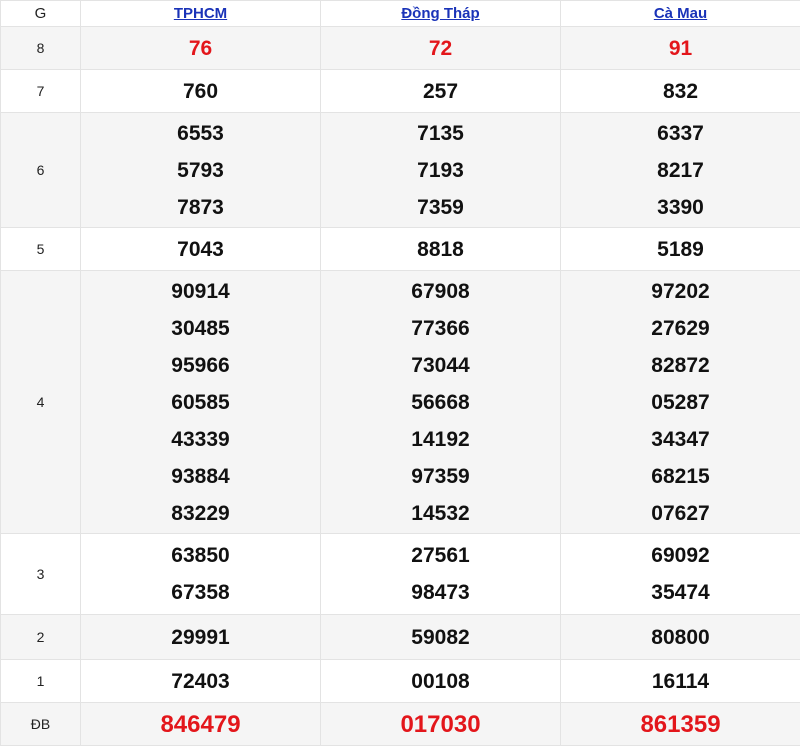 The width and height of the screenshot is (800, 746). I want to click on result-cell-ca-mau: 80800, so click(680, 637).